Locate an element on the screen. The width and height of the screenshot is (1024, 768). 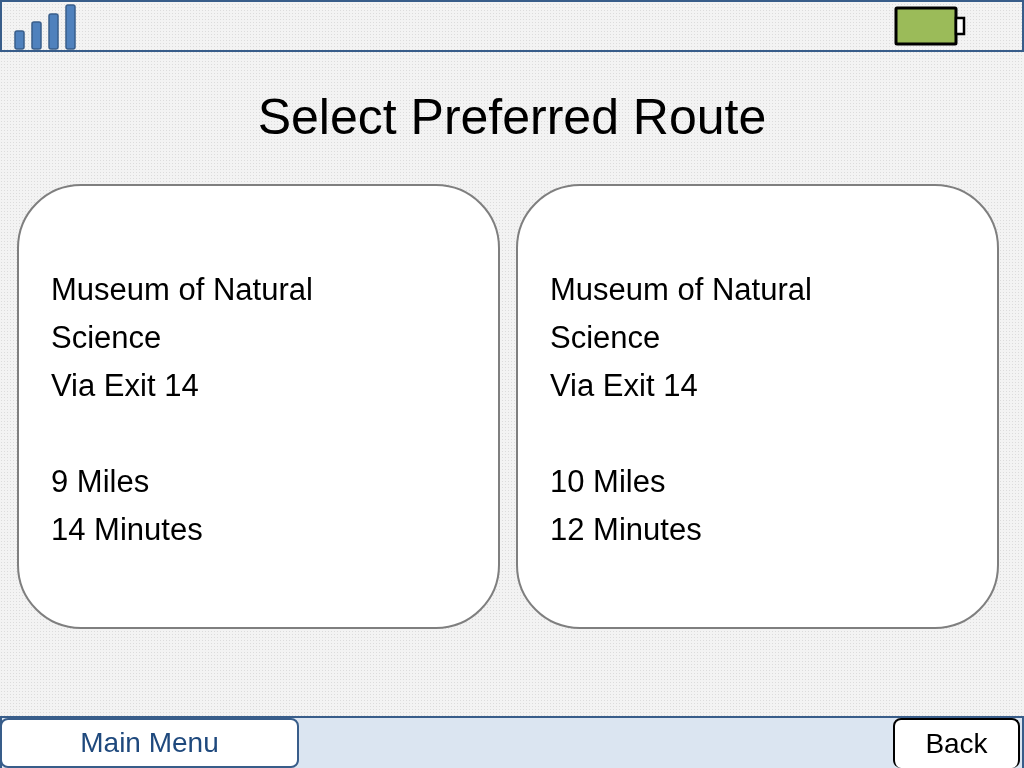
distance-text: 9 Miles is located at coordinates (100, 482).